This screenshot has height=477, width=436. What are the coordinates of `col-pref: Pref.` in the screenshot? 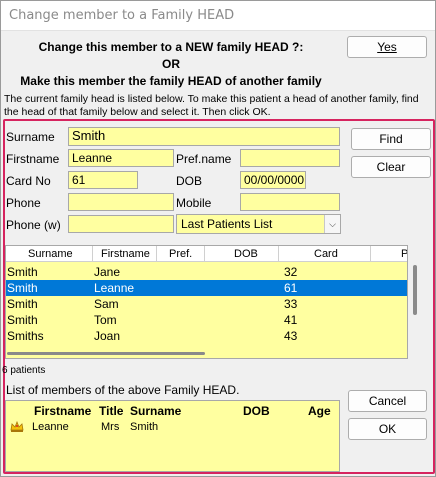 It's located at (180, 254).